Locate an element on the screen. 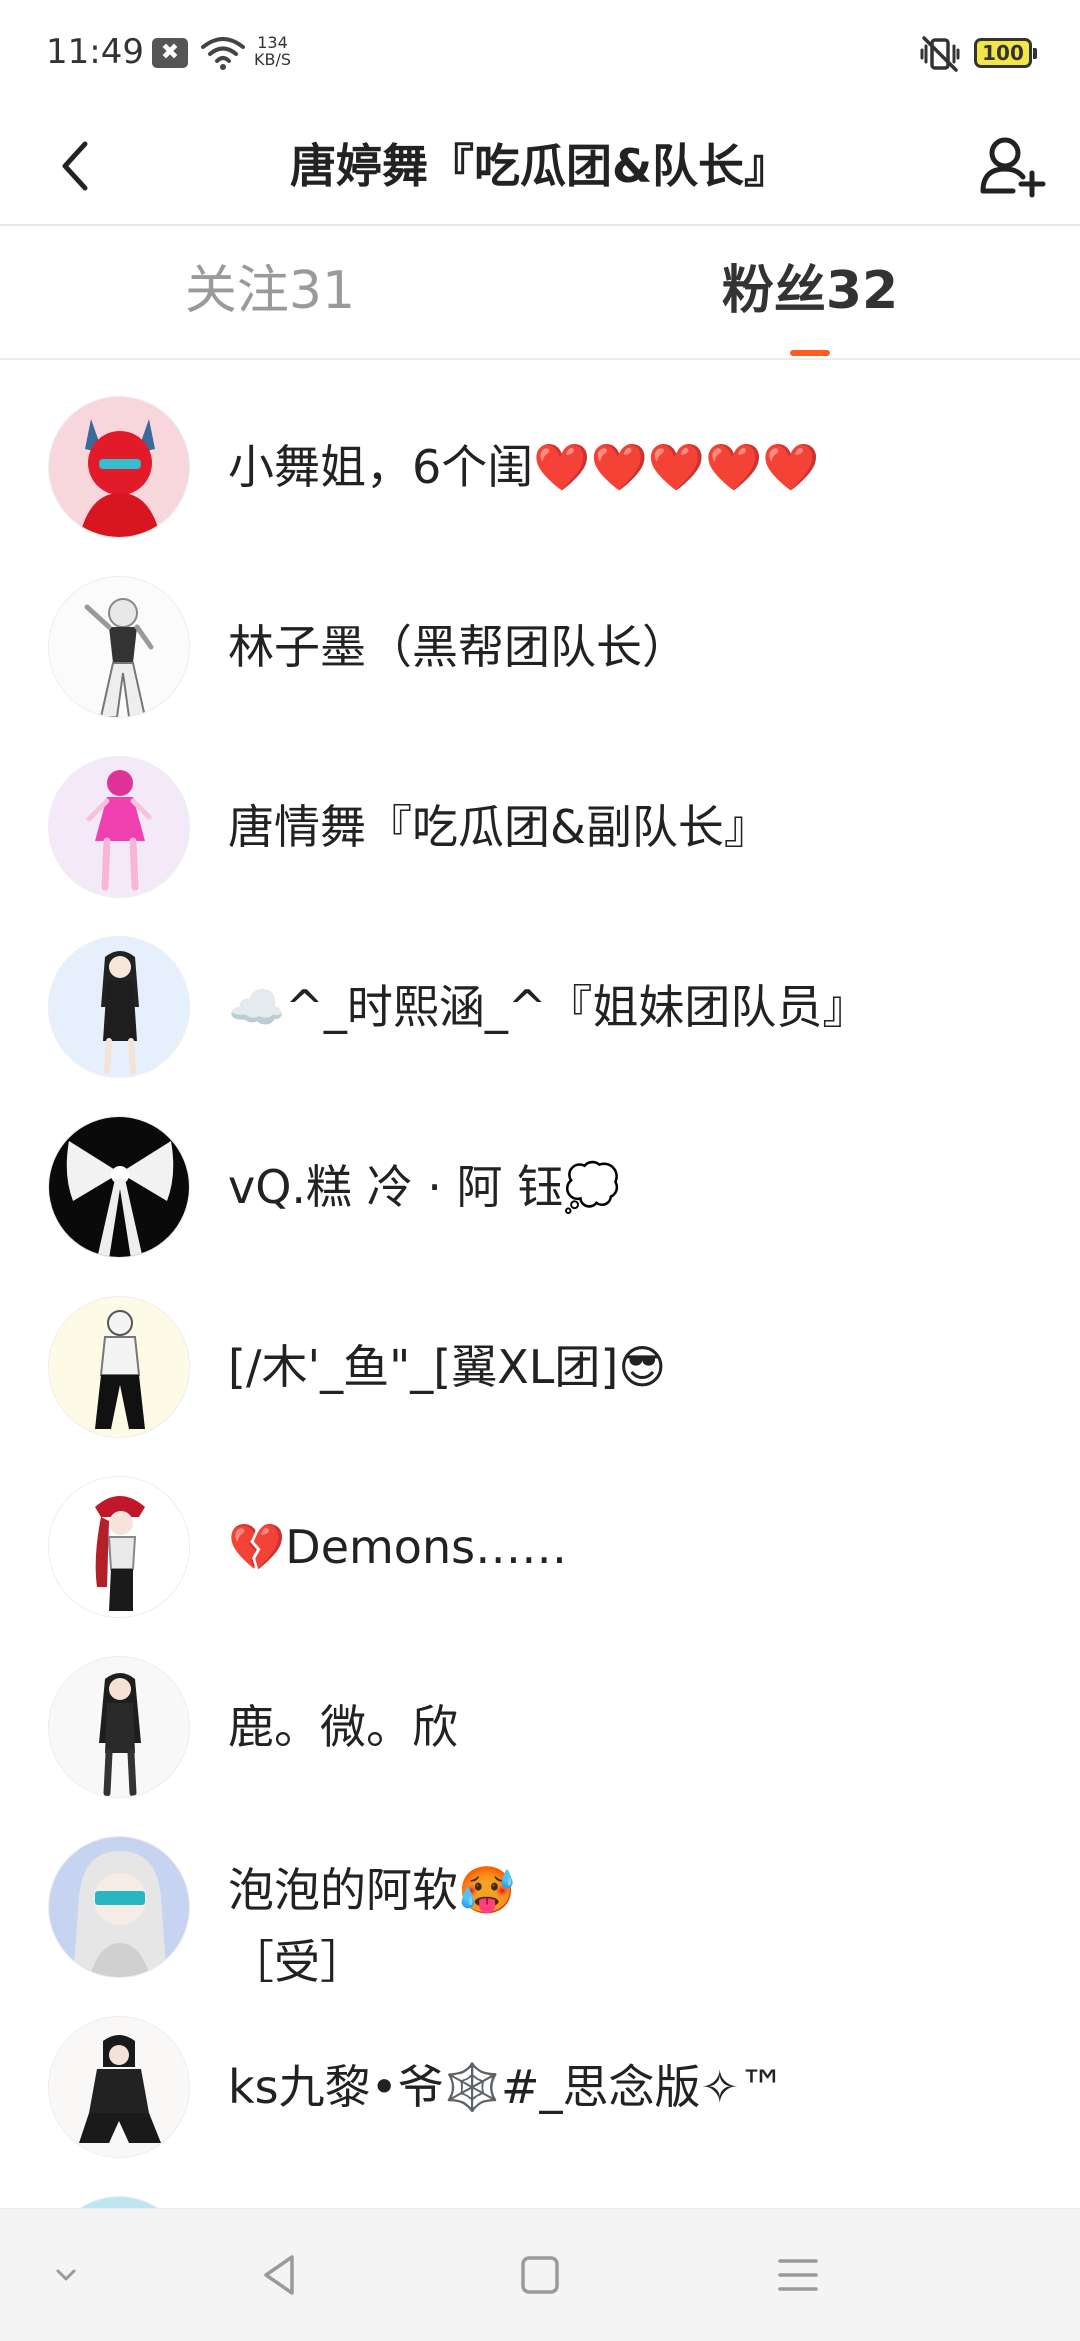 This screenshot has height=2341, width=1080. add-friend-button is located at coordinates (1012, 166).